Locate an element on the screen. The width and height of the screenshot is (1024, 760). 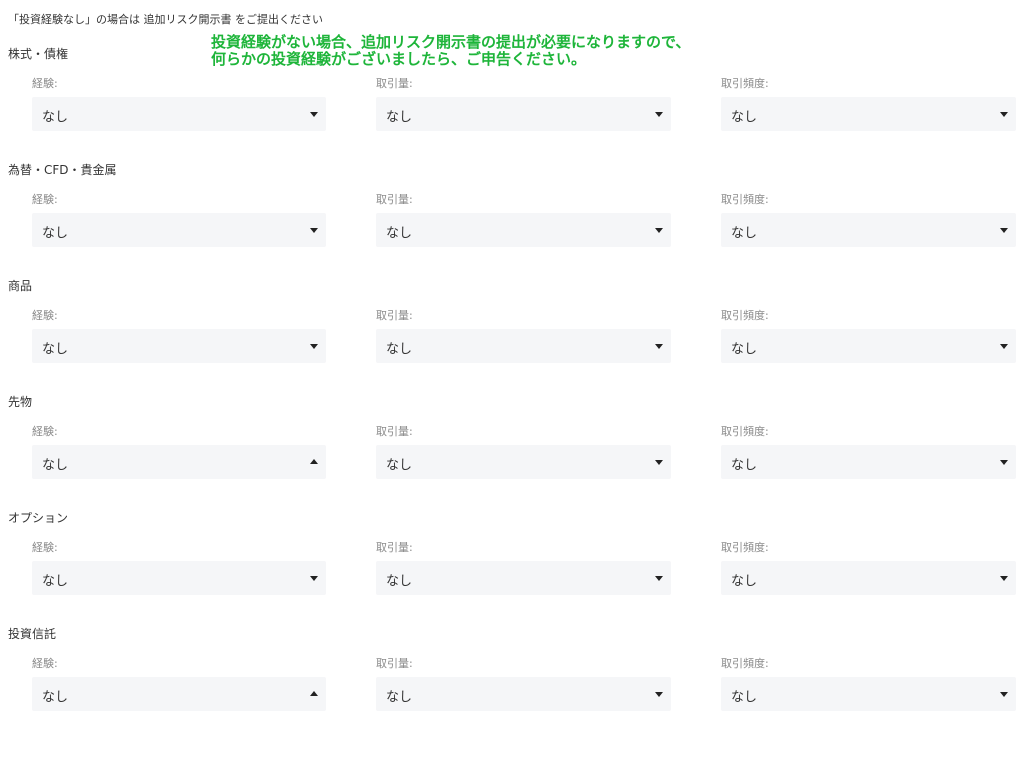
section-title-investment-trusts: 投資信託 is located at coordinates (32, 634).